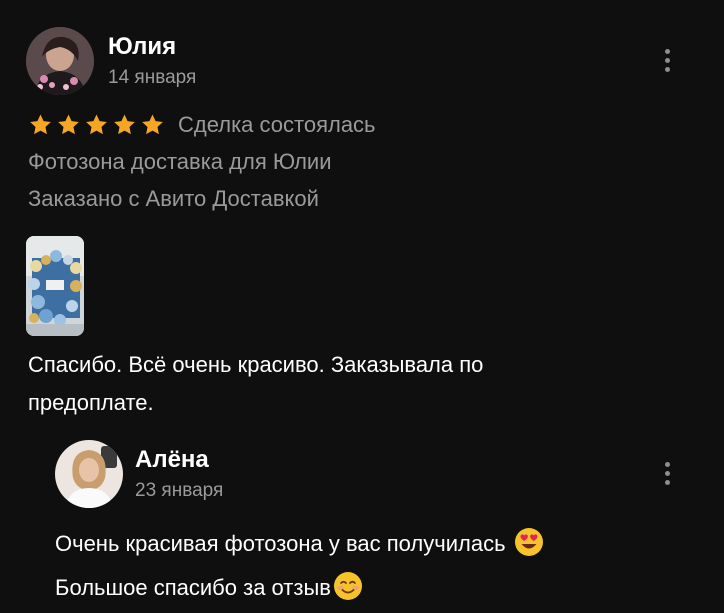 Image resolution: width=724 pixels, height=613 pixels. What do you see at coordinates (152, 77) in the screenshot?
I see `review-date: 14 января` at bounding box center [152, 77].